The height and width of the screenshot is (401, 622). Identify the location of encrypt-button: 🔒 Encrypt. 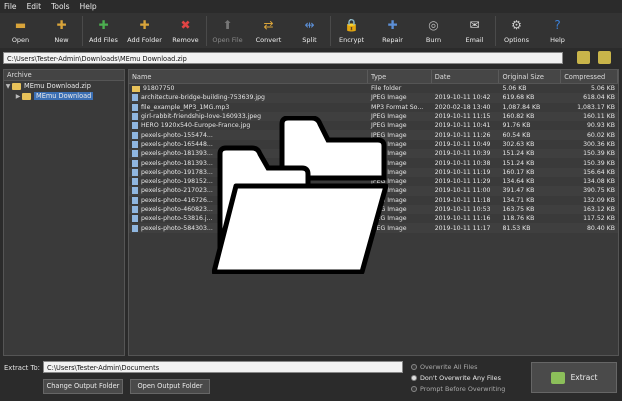
(351, 30).